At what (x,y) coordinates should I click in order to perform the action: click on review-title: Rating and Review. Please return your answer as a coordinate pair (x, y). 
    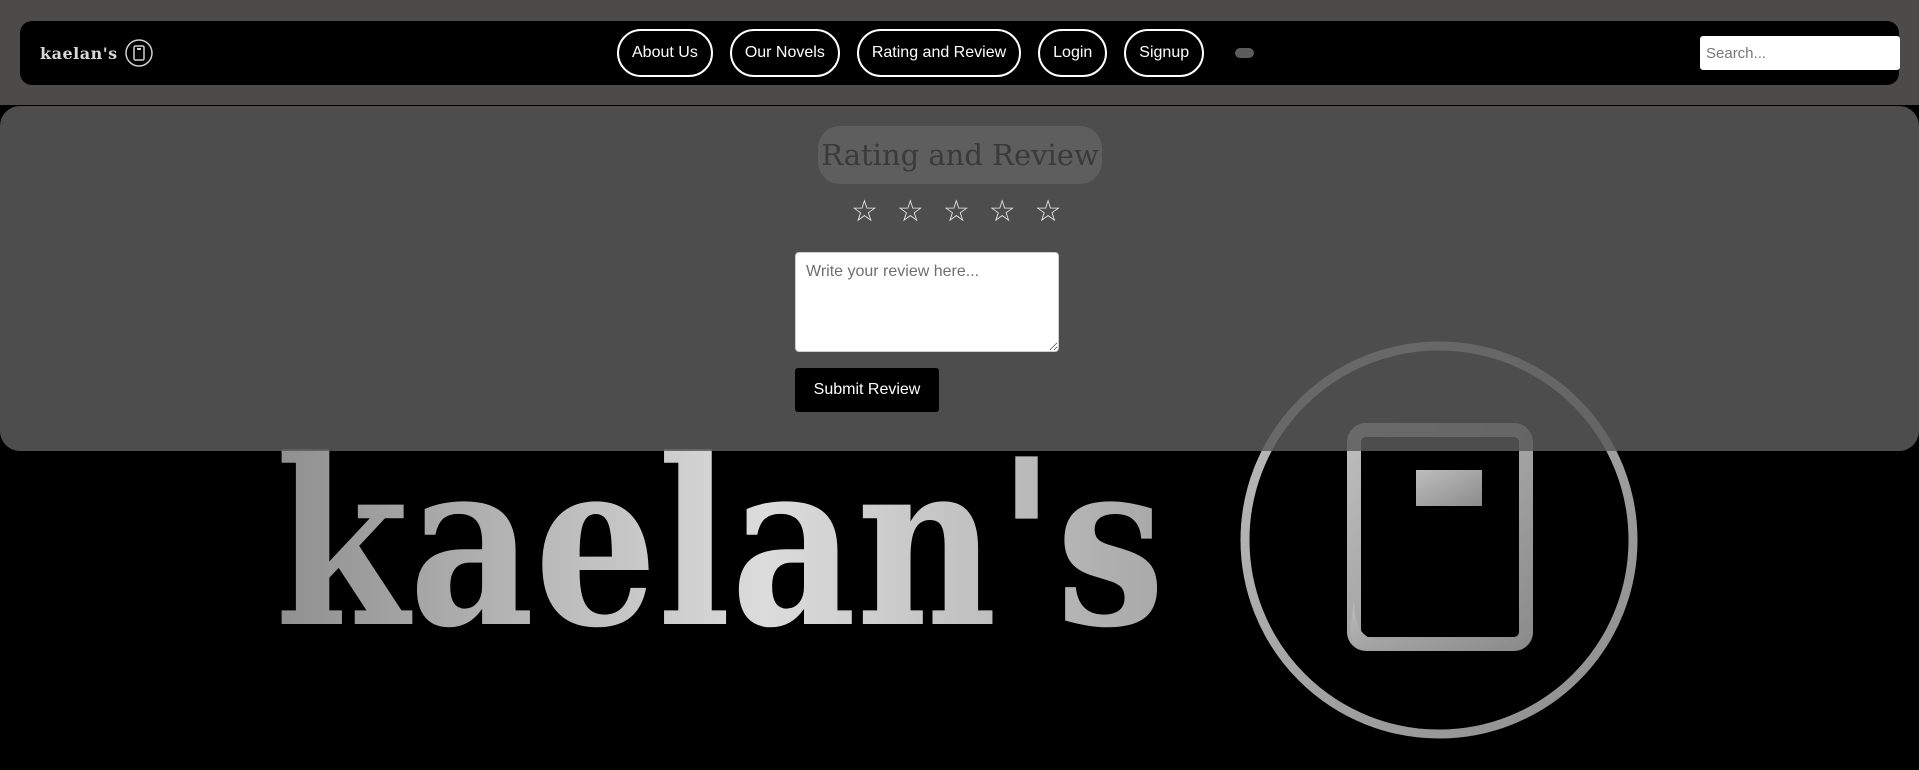
    Looking at the image, I should click on (960, 155).